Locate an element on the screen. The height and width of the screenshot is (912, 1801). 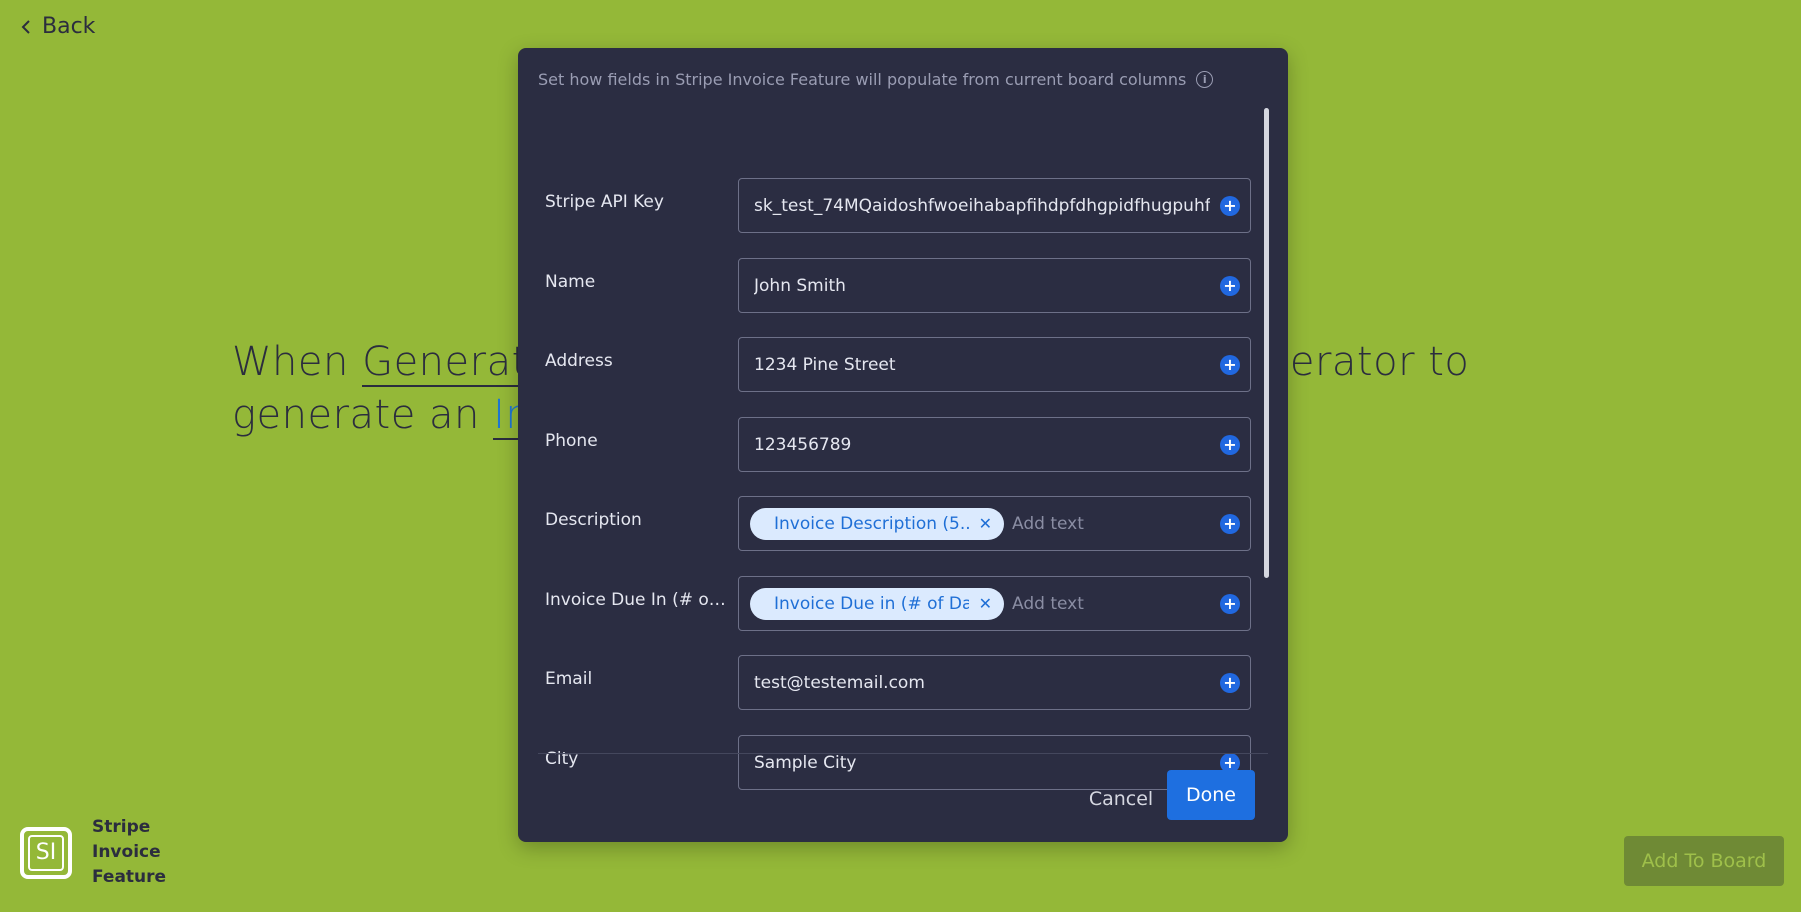
field-row-name: Name John Smith + is located at coordinates (888, 286).